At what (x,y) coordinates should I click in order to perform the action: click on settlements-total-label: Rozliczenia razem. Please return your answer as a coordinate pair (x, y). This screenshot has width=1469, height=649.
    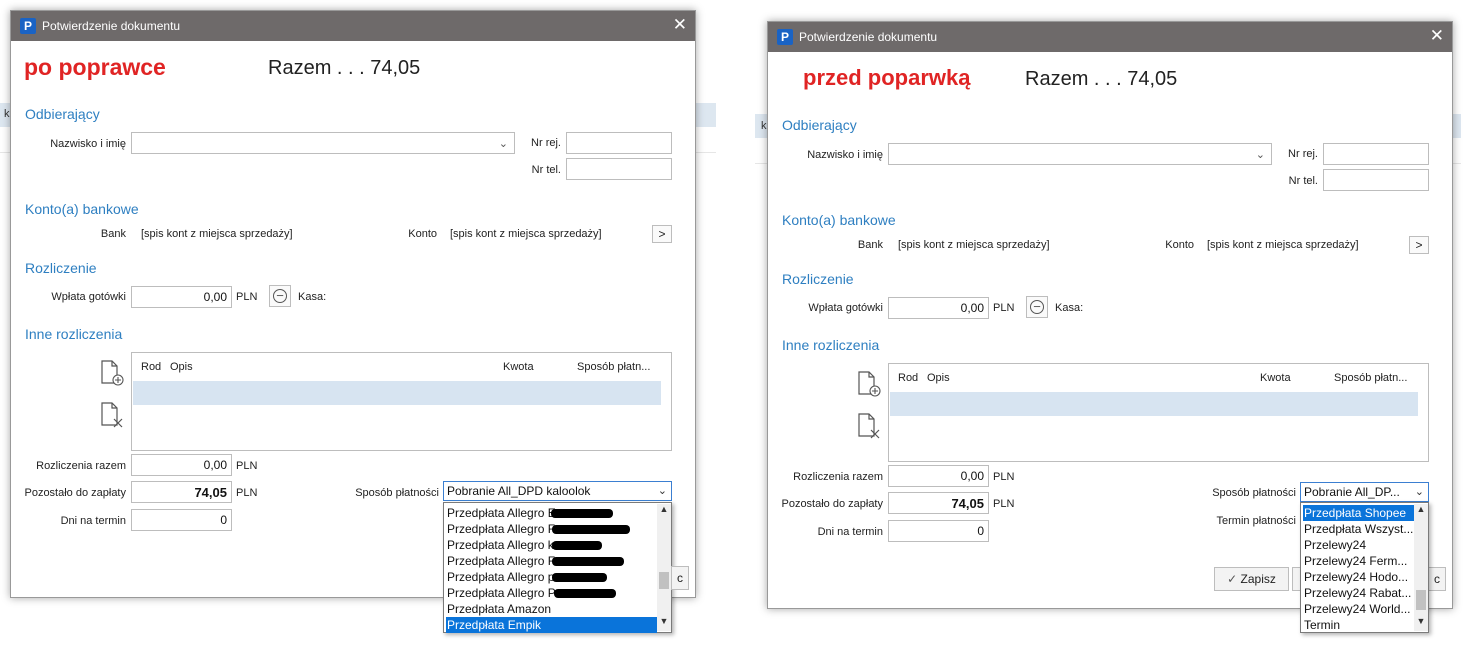
    Looking at the image, I should click on (838, 477).